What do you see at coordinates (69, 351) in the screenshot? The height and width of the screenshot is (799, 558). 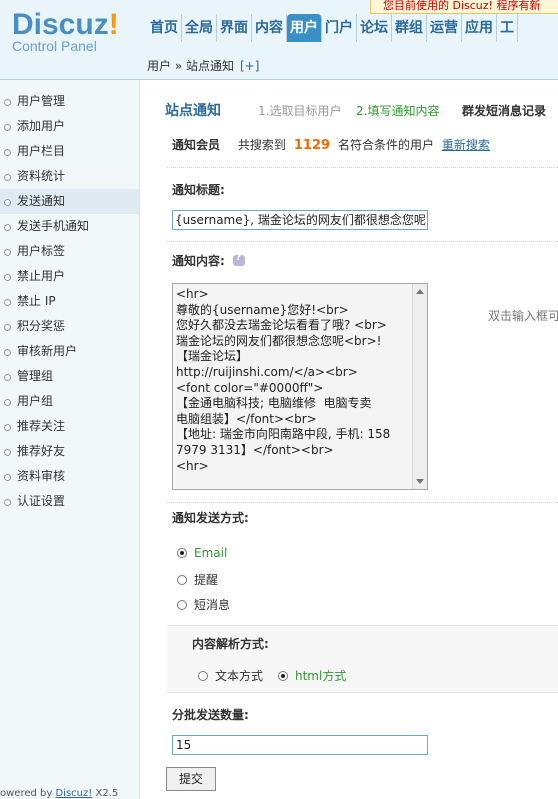 I see `sidebar-item-moderate-users: 审核新用户` at bounding box center [69, 351].